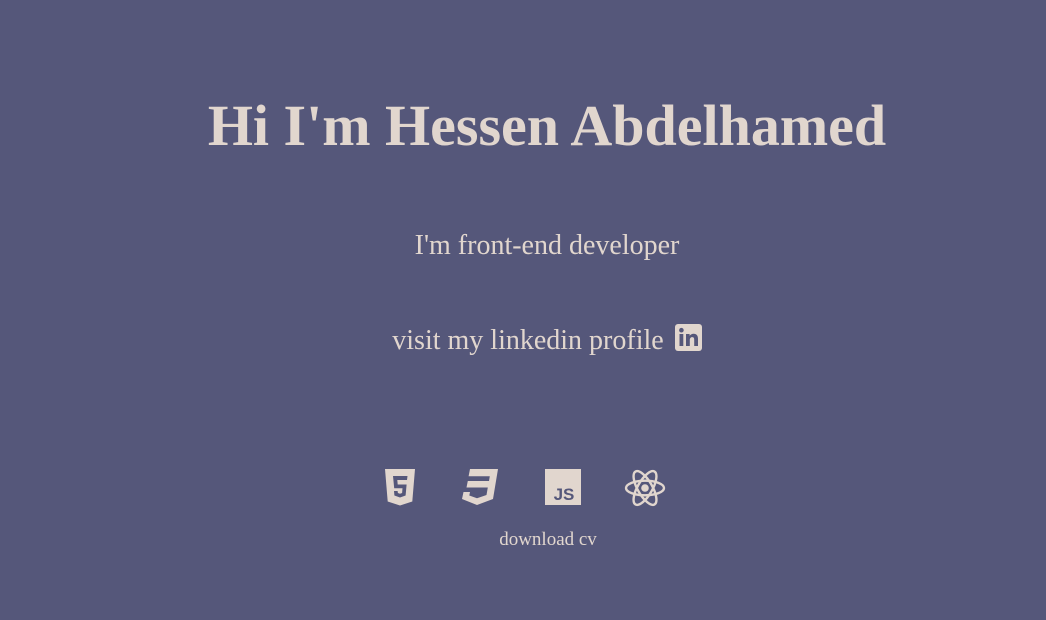 The height and width of the screenshot is (620, 1046). Describe the element at coordinates (564, 494) in the screenshot. I see `svg-text: JS` at that location.